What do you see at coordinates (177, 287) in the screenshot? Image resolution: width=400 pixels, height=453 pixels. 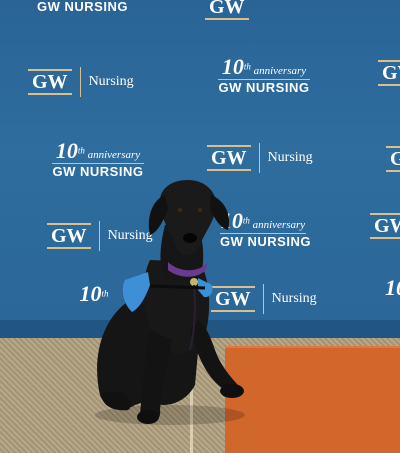 I see `harness-strap` at bounding box center [177, 287].